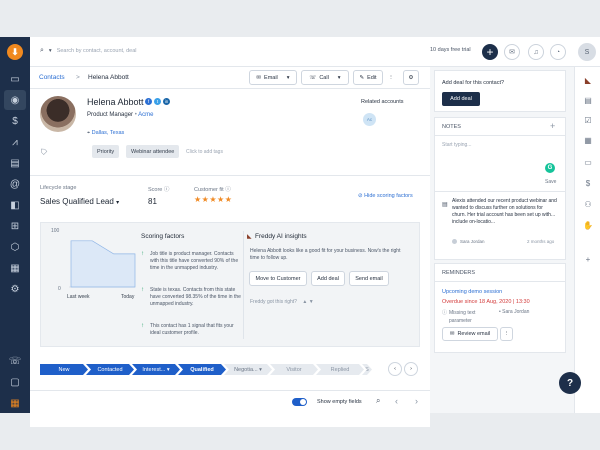 The image size is (600, 450). I want to click on email-icon: @, so click(15, 184).